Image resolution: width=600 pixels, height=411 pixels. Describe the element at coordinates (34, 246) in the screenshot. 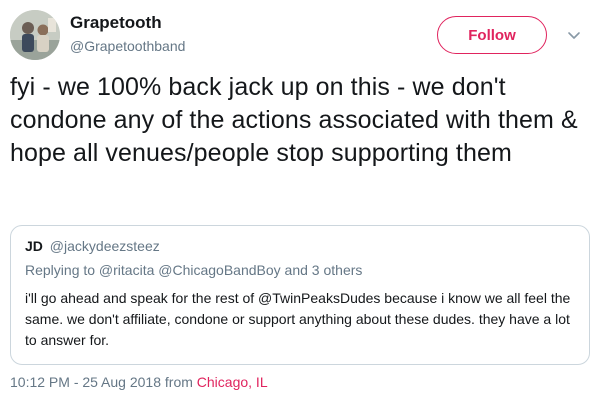

I see `quoted-author-name: JD` at that location.